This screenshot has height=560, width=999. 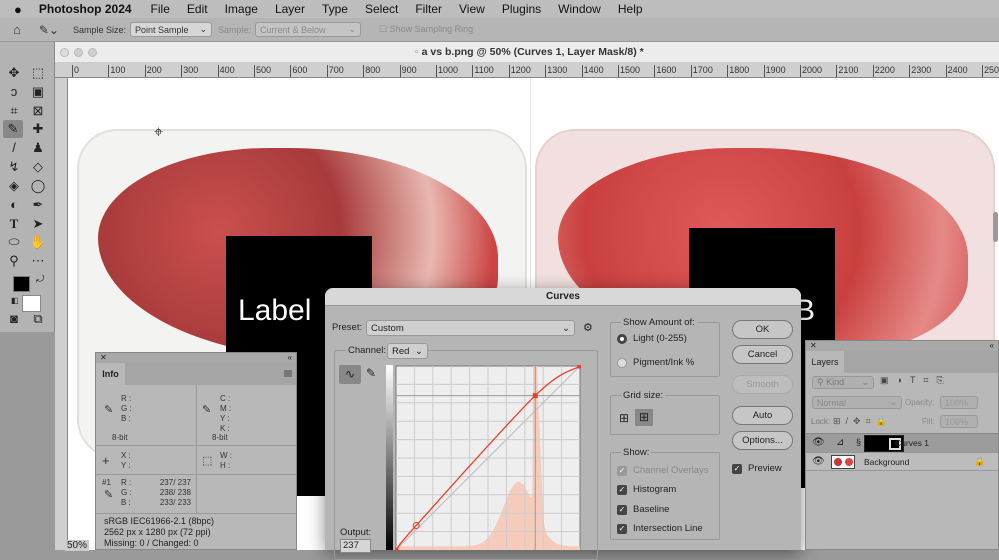 What do you see at coordinates (762, 354) in the screenshot?
I see `cancel-button: Cancel` at bounding box center [762, 354].